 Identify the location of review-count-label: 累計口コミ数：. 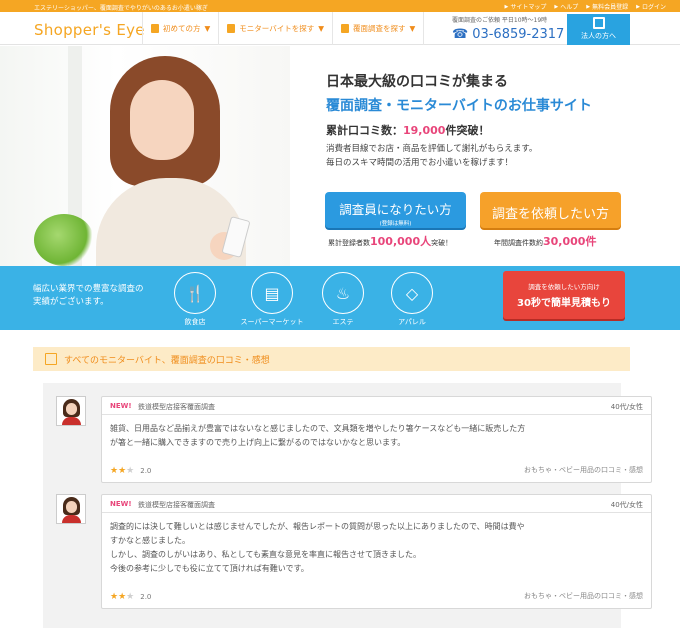
(364, 130).